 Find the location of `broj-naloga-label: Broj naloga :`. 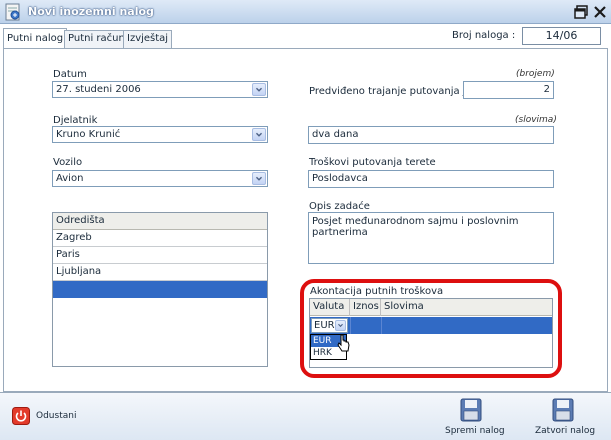

broj-naloga-label: Broj naloga : is located at coordinates (484, 35).